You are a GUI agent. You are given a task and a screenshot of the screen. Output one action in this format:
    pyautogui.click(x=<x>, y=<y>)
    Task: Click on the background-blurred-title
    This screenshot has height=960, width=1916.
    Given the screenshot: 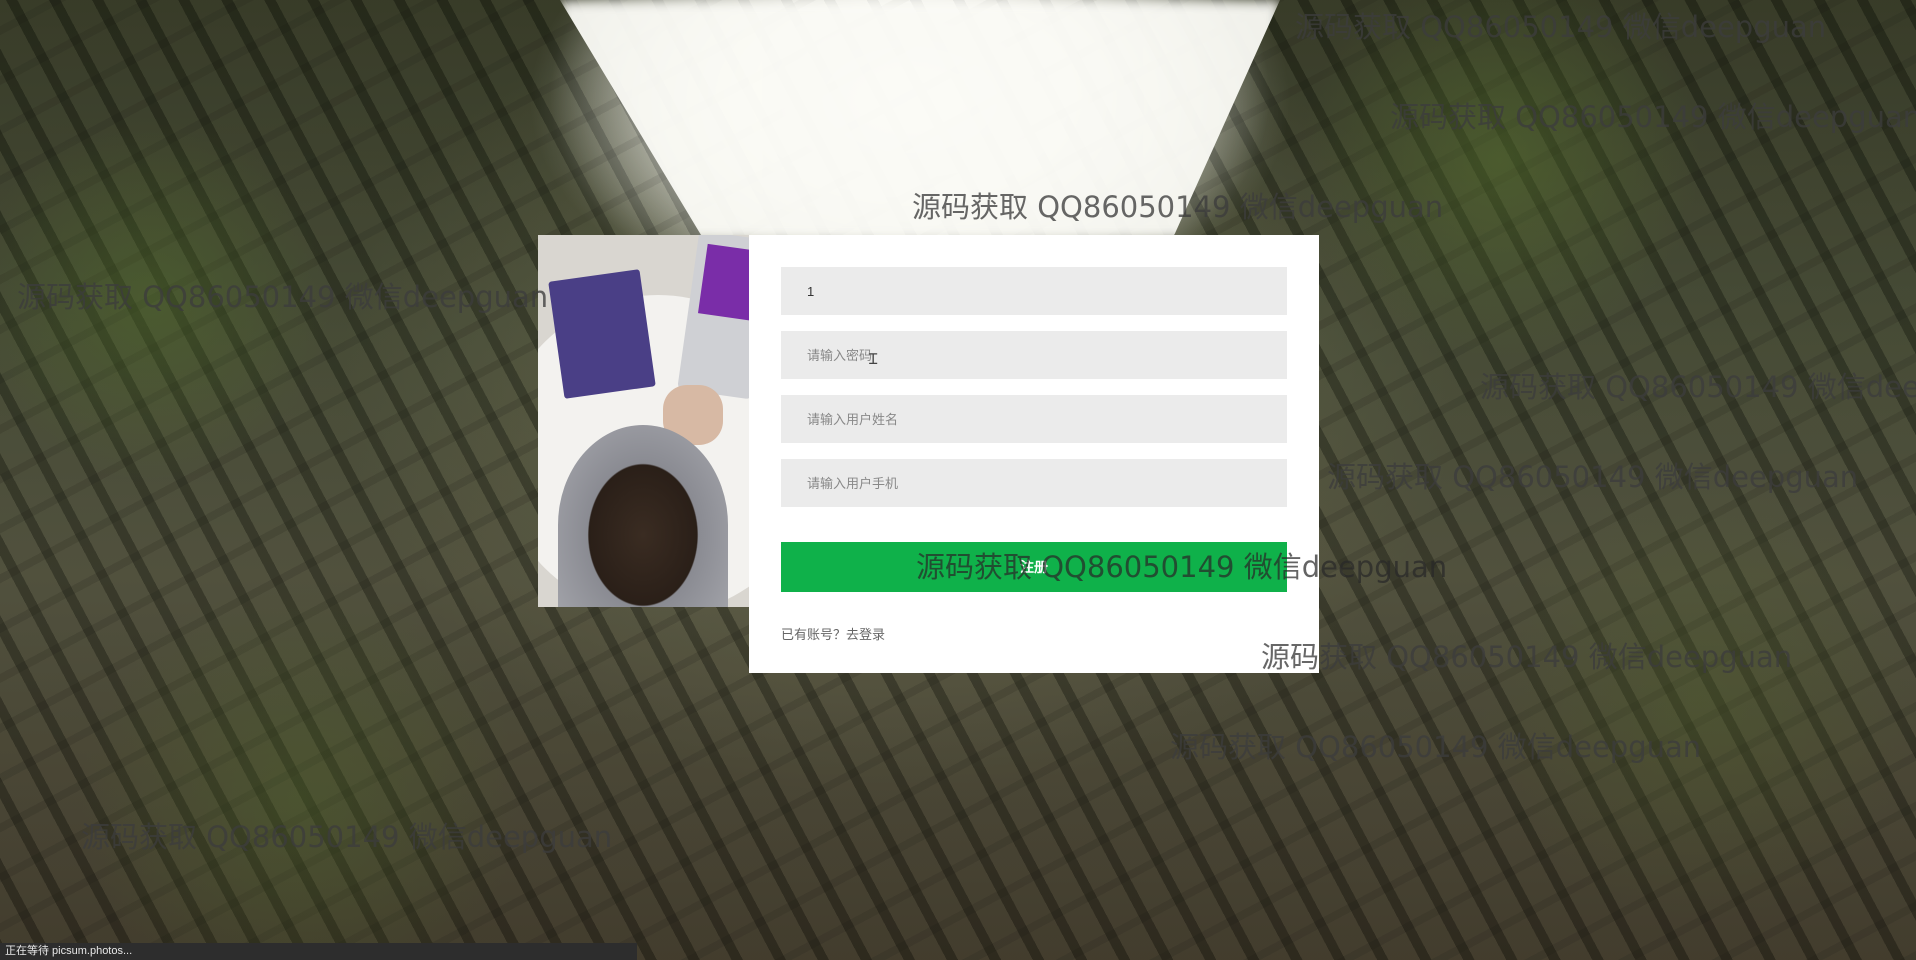 What is the action you would take?
    pyautogui.click(x=970, y=83)
    